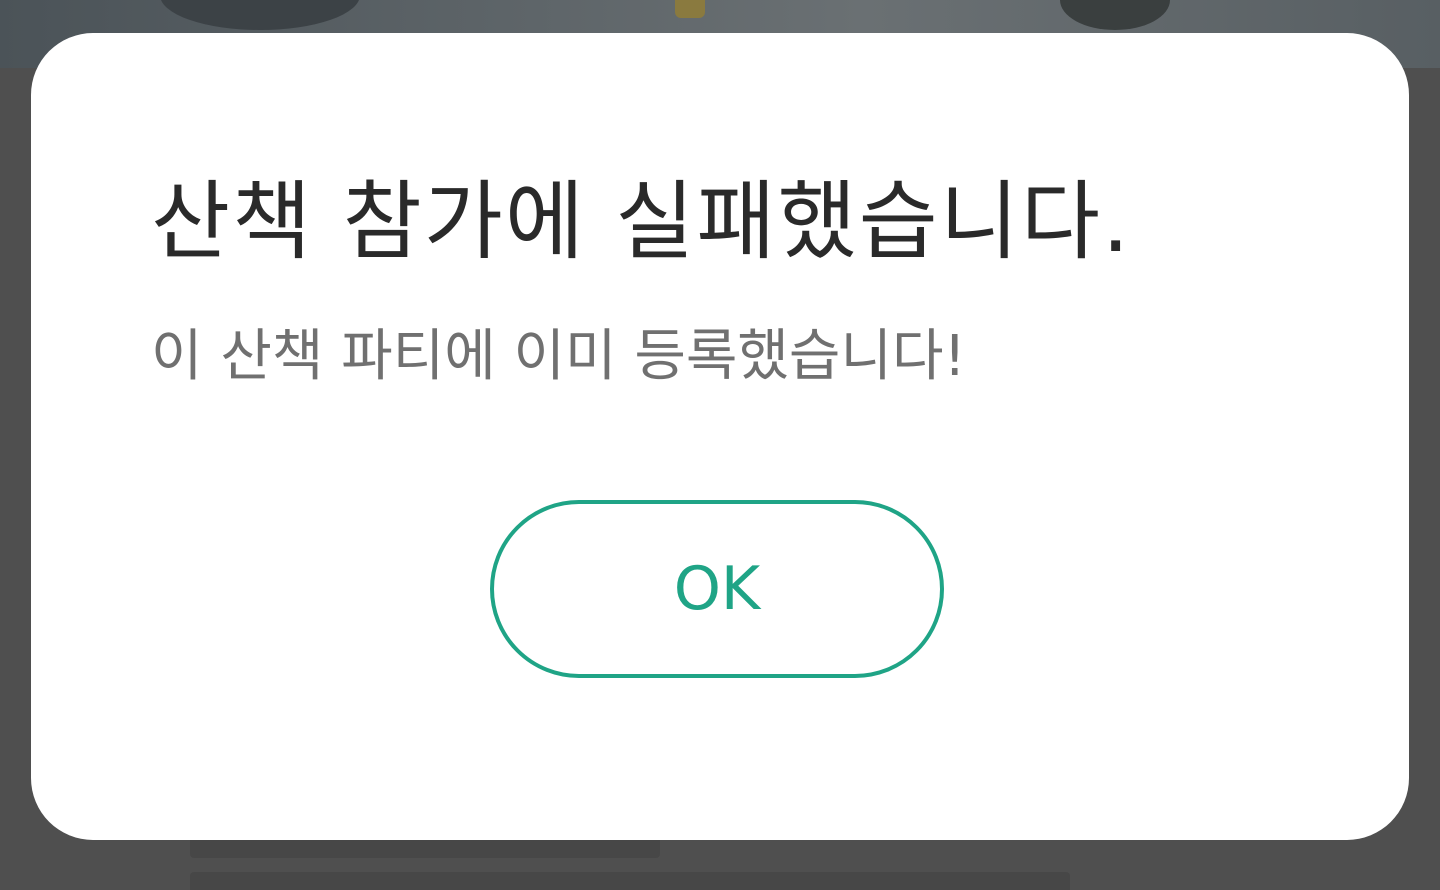  I want to click on dialog-message: 이 산책 파티에 이미 등록했습니다!, so click(558, 356).